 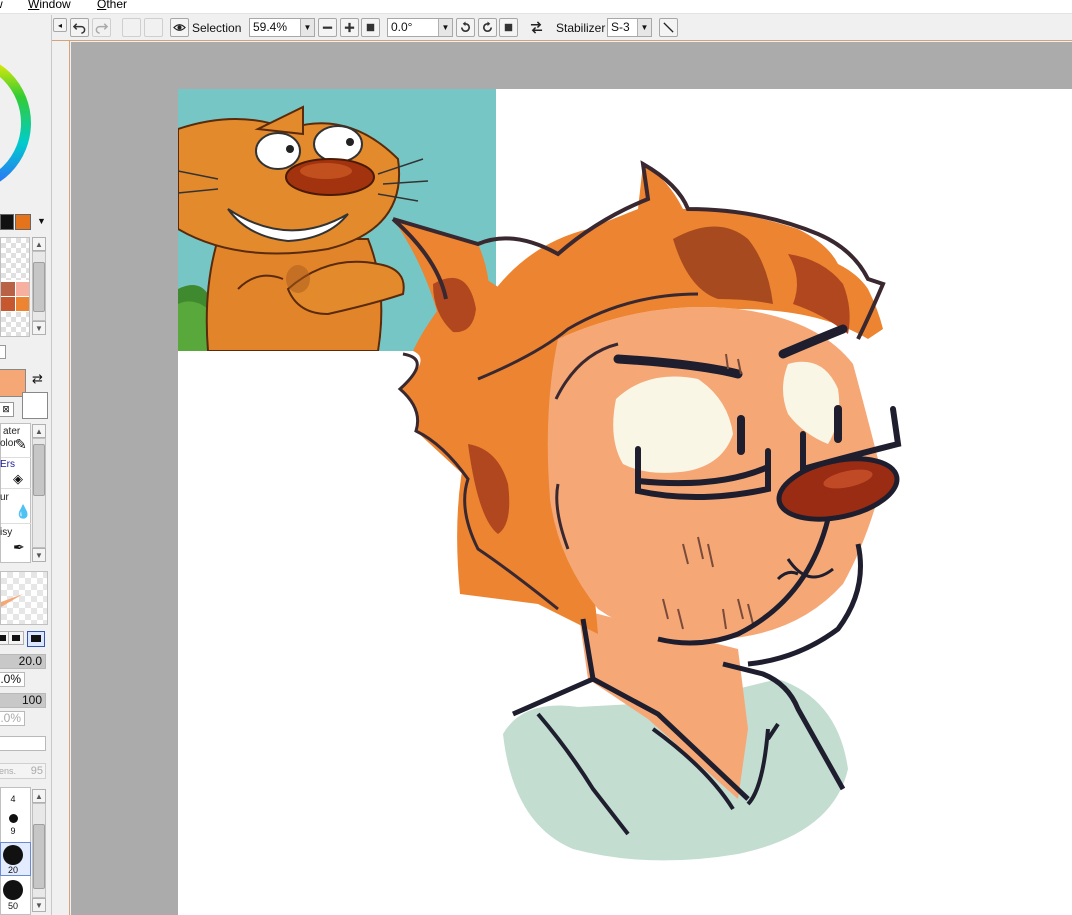 What do you see at coordinates (23, 743) in the screenshot?
I see `brush-blend-field` at bounding box center [23, 743].